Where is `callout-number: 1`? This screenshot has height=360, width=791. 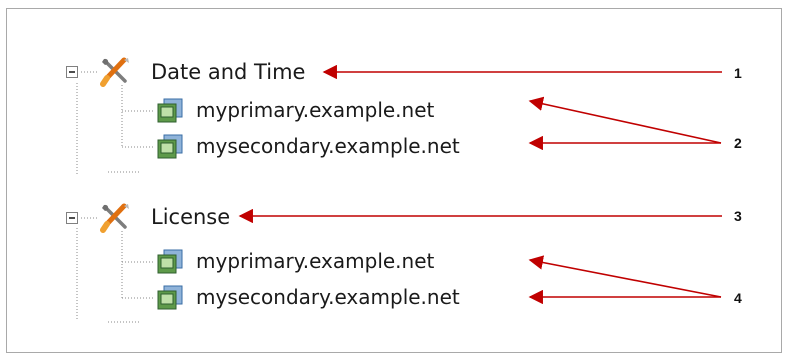
callout-number: 1 is located at coordinates (738, 73).